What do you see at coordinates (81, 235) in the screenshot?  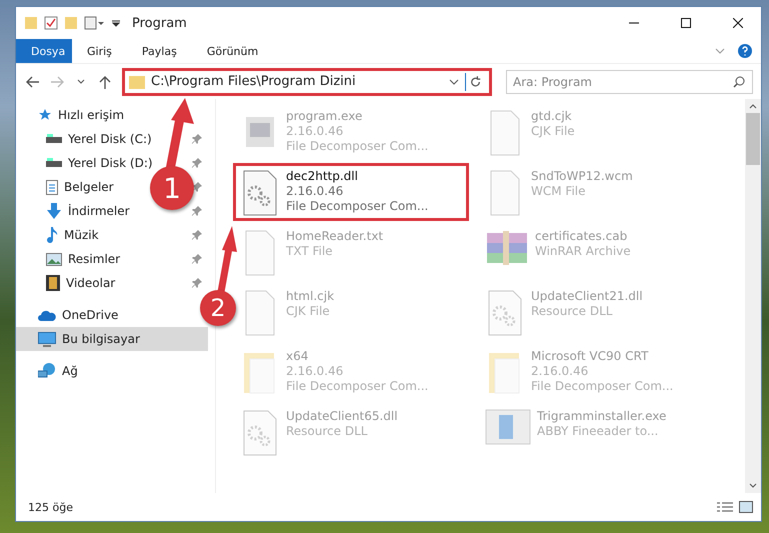 I see `sidebar-item: Müzik` at bounding box center [81, 235].